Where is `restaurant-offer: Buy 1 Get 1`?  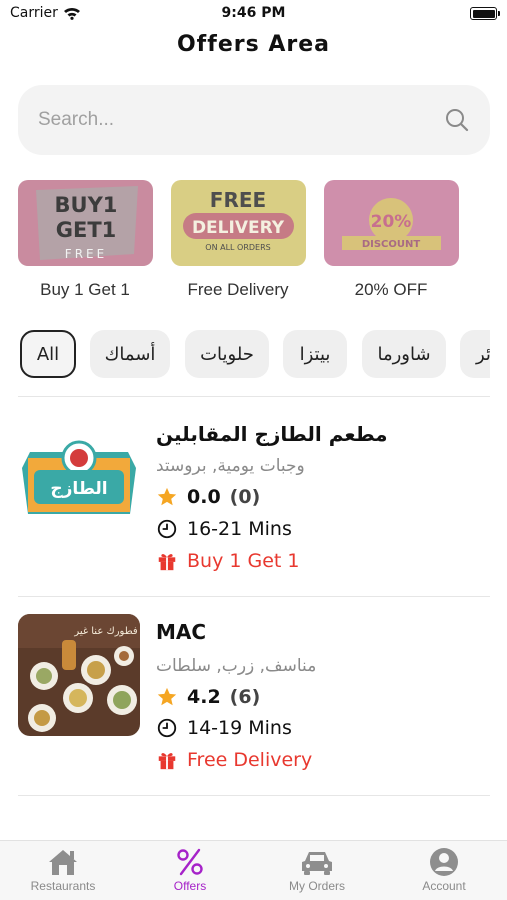 restaurant-offer: Buy 1 Get 1 is located at coordinates (227, 561).